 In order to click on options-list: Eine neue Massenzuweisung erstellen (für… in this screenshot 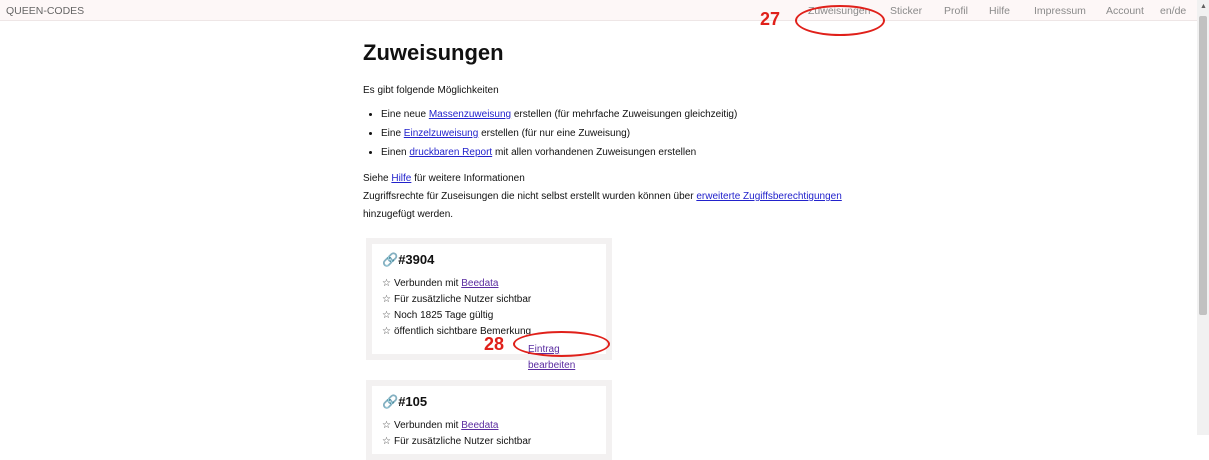, I will do `click(550, 136)`.